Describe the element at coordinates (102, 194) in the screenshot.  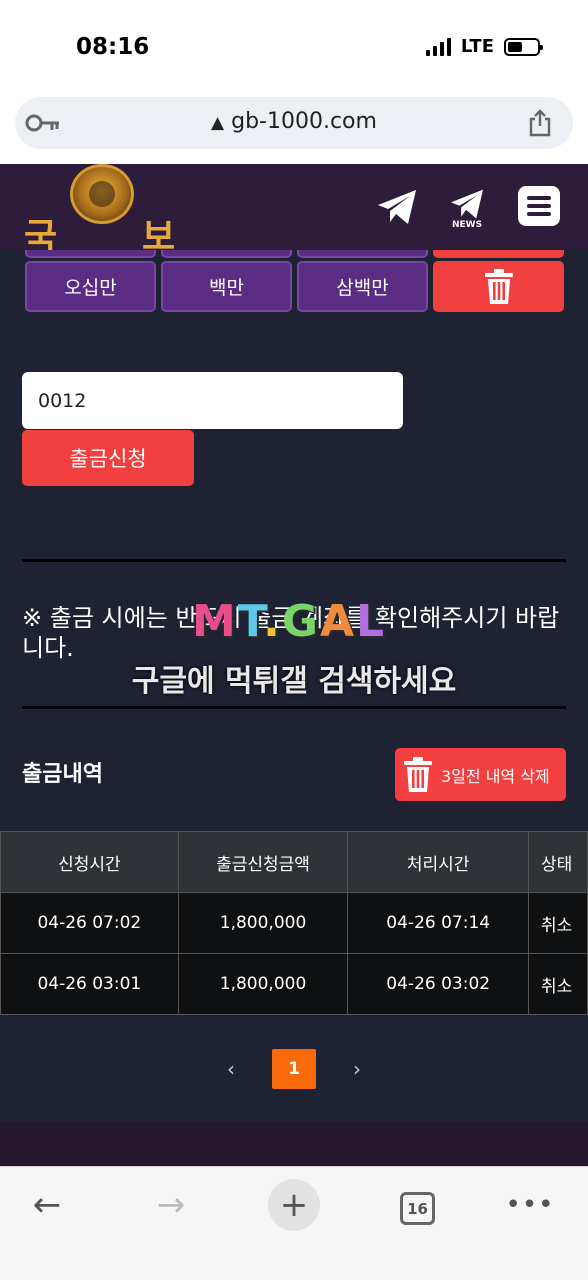
I see `tiger-emblem-icon` at that location.